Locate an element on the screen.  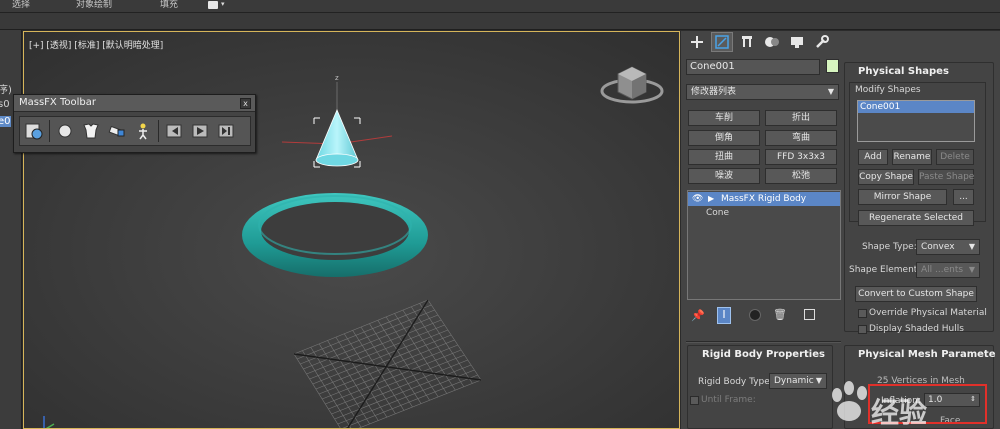
stack-item-massfx: 👁 ▶ MassFX Rigid Body is located at coordinates (764, 199).